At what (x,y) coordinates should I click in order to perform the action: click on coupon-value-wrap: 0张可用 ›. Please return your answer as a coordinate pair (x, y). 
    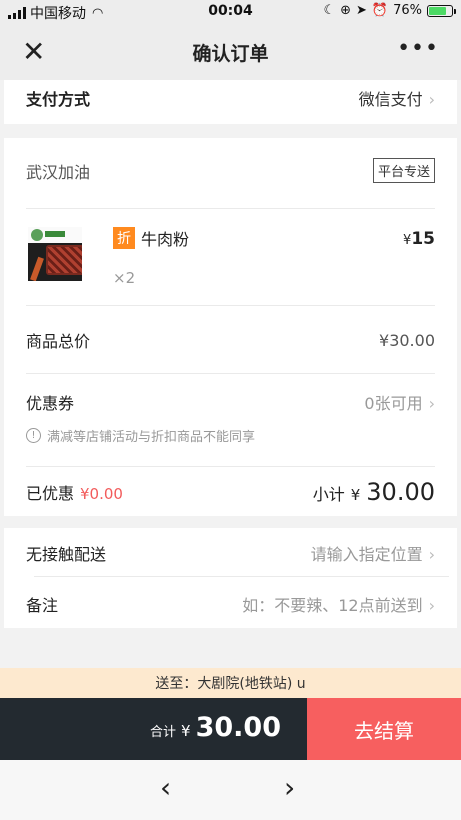
    Looking at the image, I should click on (399, 402).